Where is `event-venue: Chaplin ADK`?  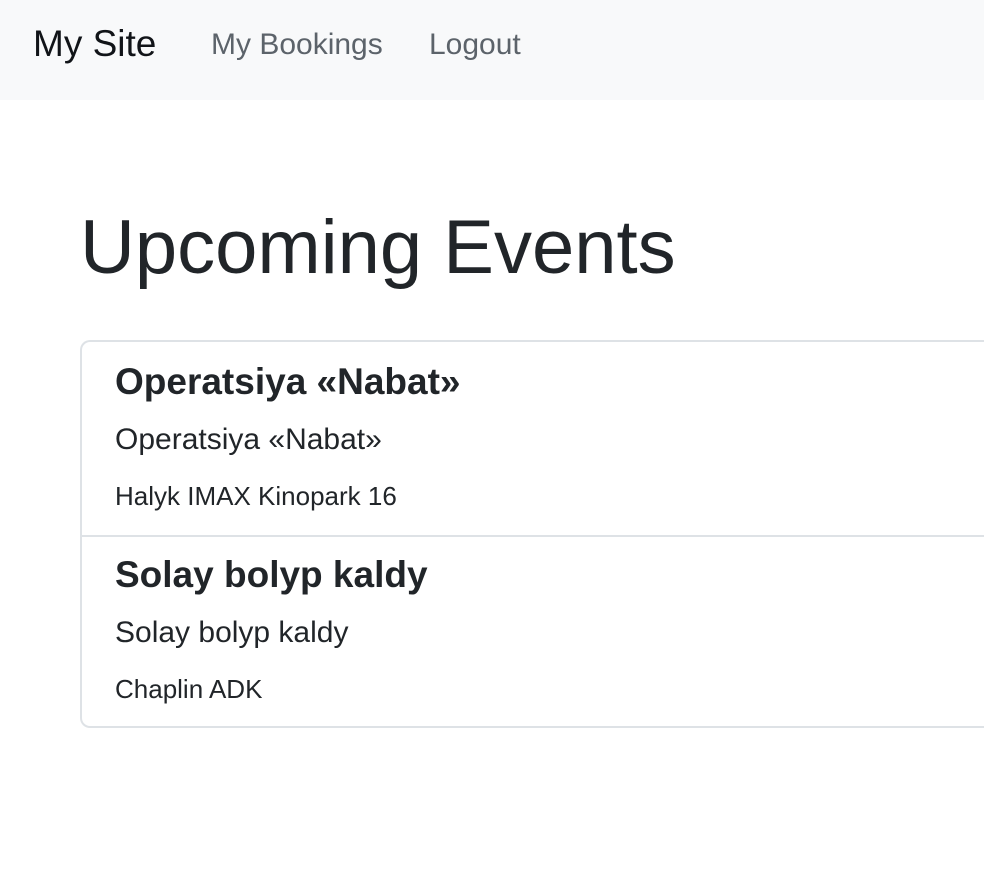 event-venue: Chaplin ADK is located at coordinates (189, 689).